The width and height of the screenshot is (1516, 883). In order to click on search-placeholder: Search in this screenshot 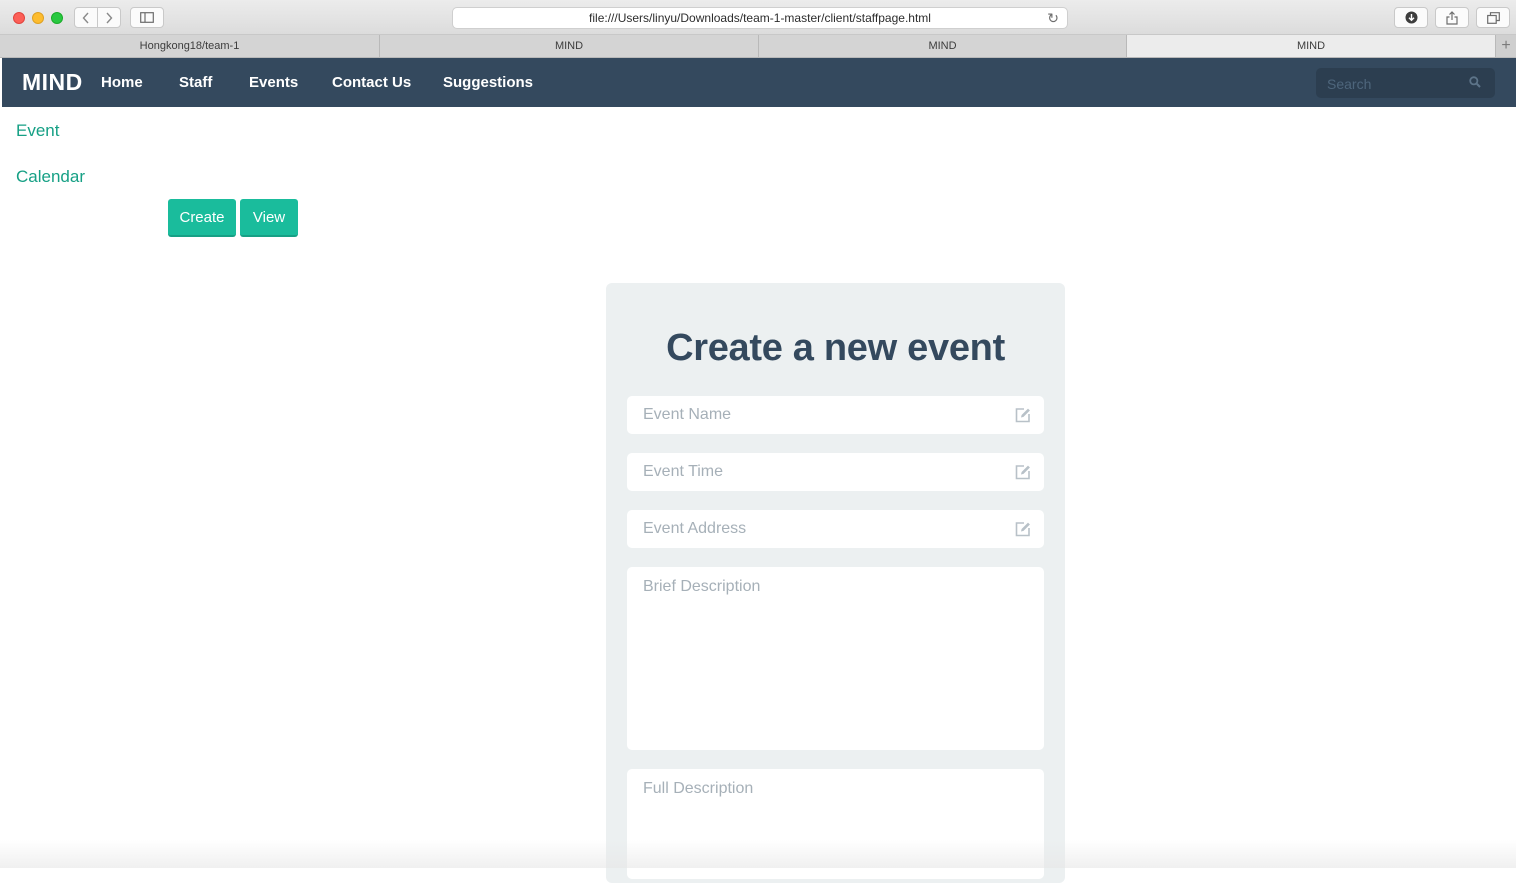, I will do `click(1349, 84)`.